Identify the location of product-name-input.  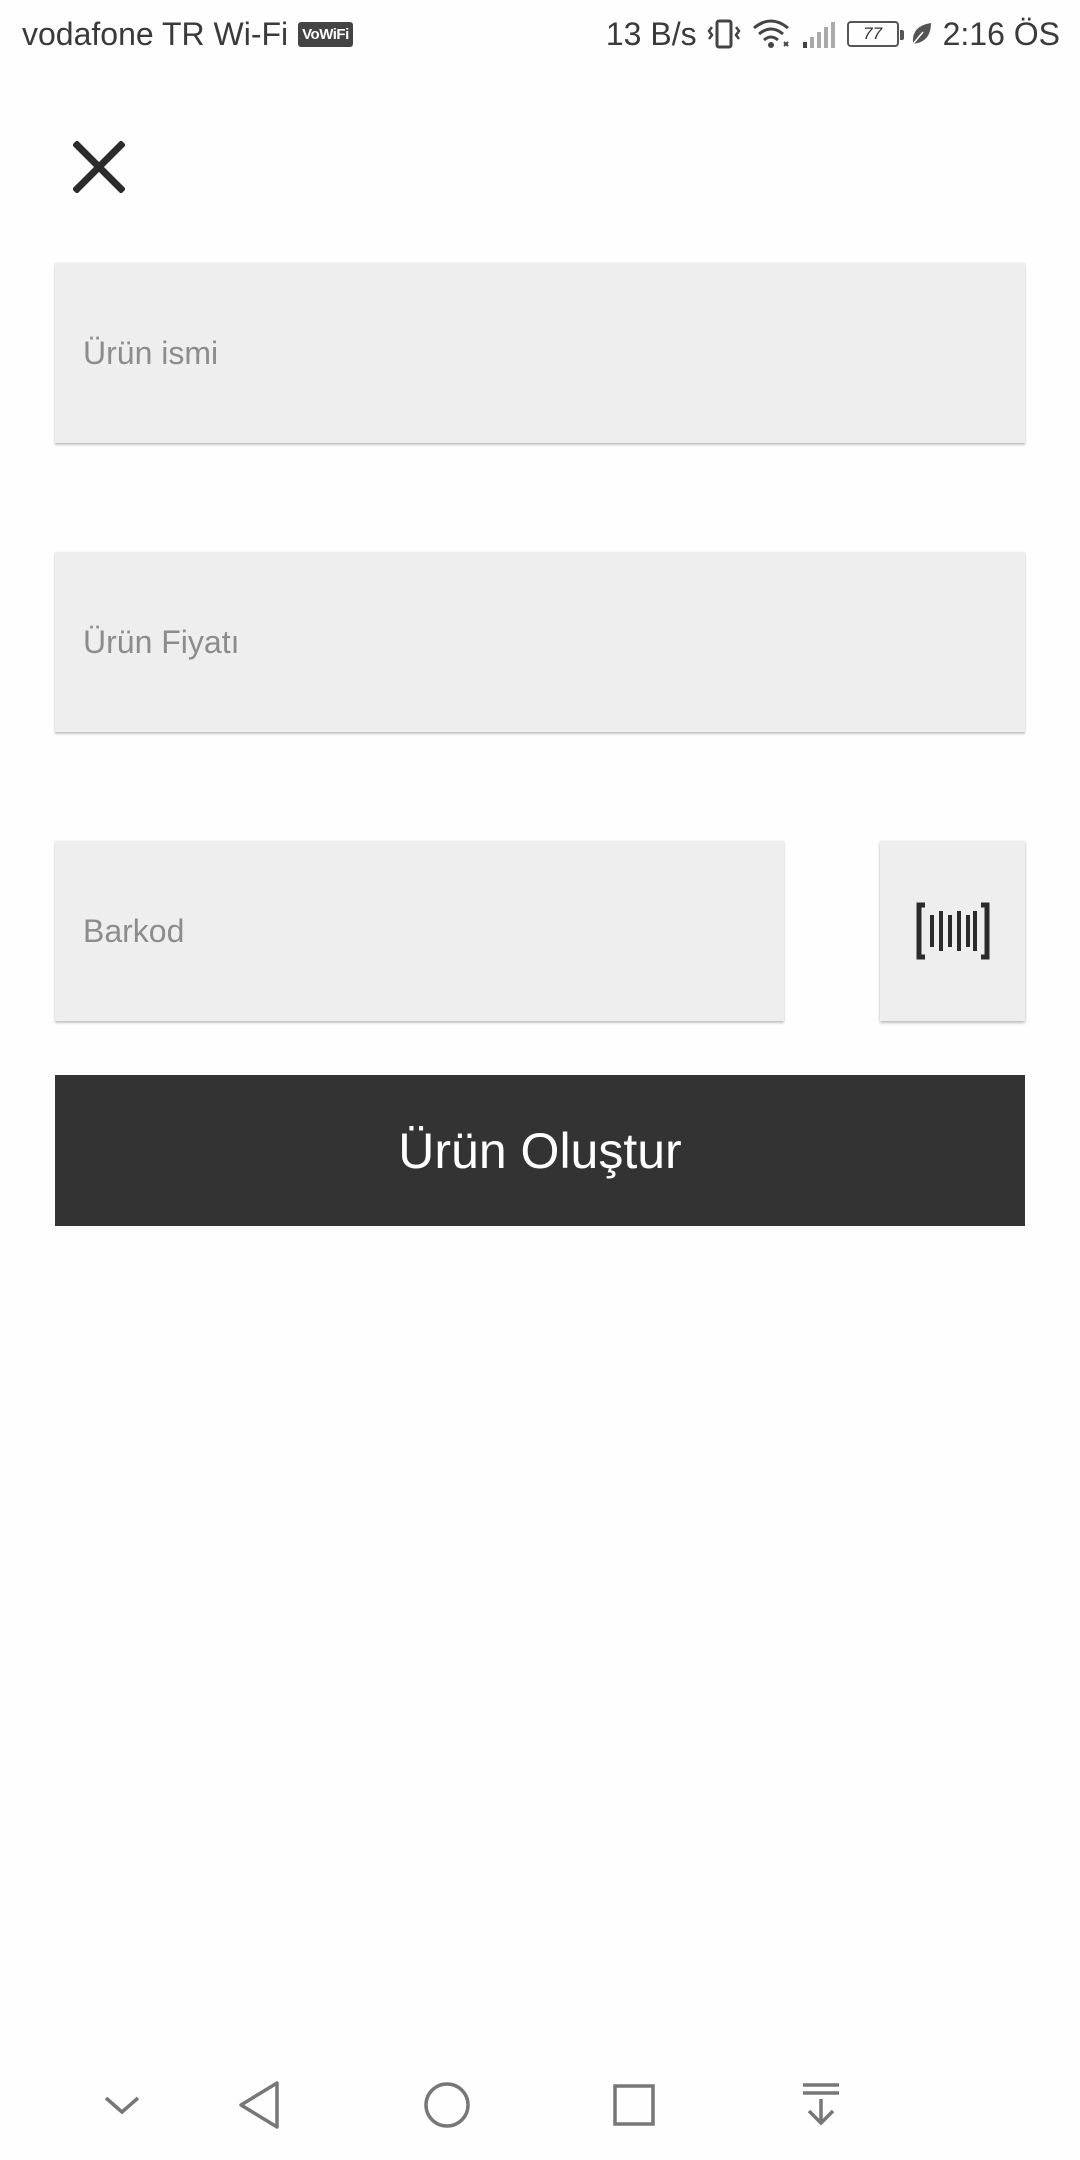
(540, 353).